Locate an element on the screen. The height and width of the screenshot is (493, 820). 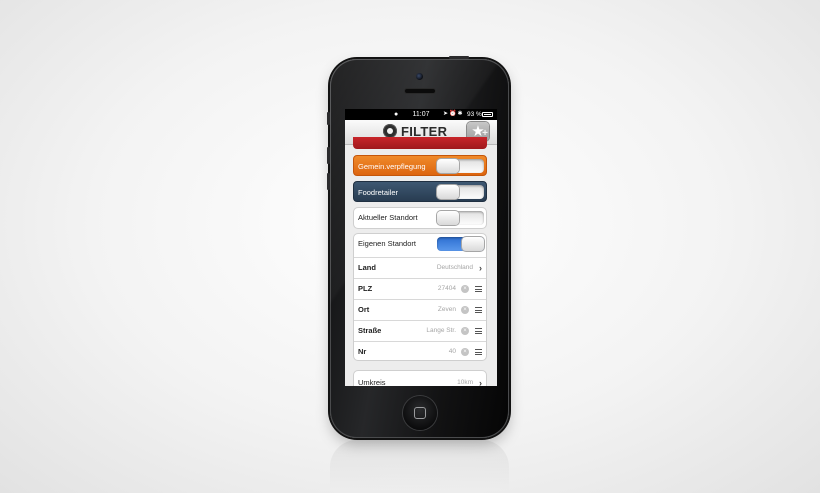
filter-logo-icon is located at coordinates (390, 131).